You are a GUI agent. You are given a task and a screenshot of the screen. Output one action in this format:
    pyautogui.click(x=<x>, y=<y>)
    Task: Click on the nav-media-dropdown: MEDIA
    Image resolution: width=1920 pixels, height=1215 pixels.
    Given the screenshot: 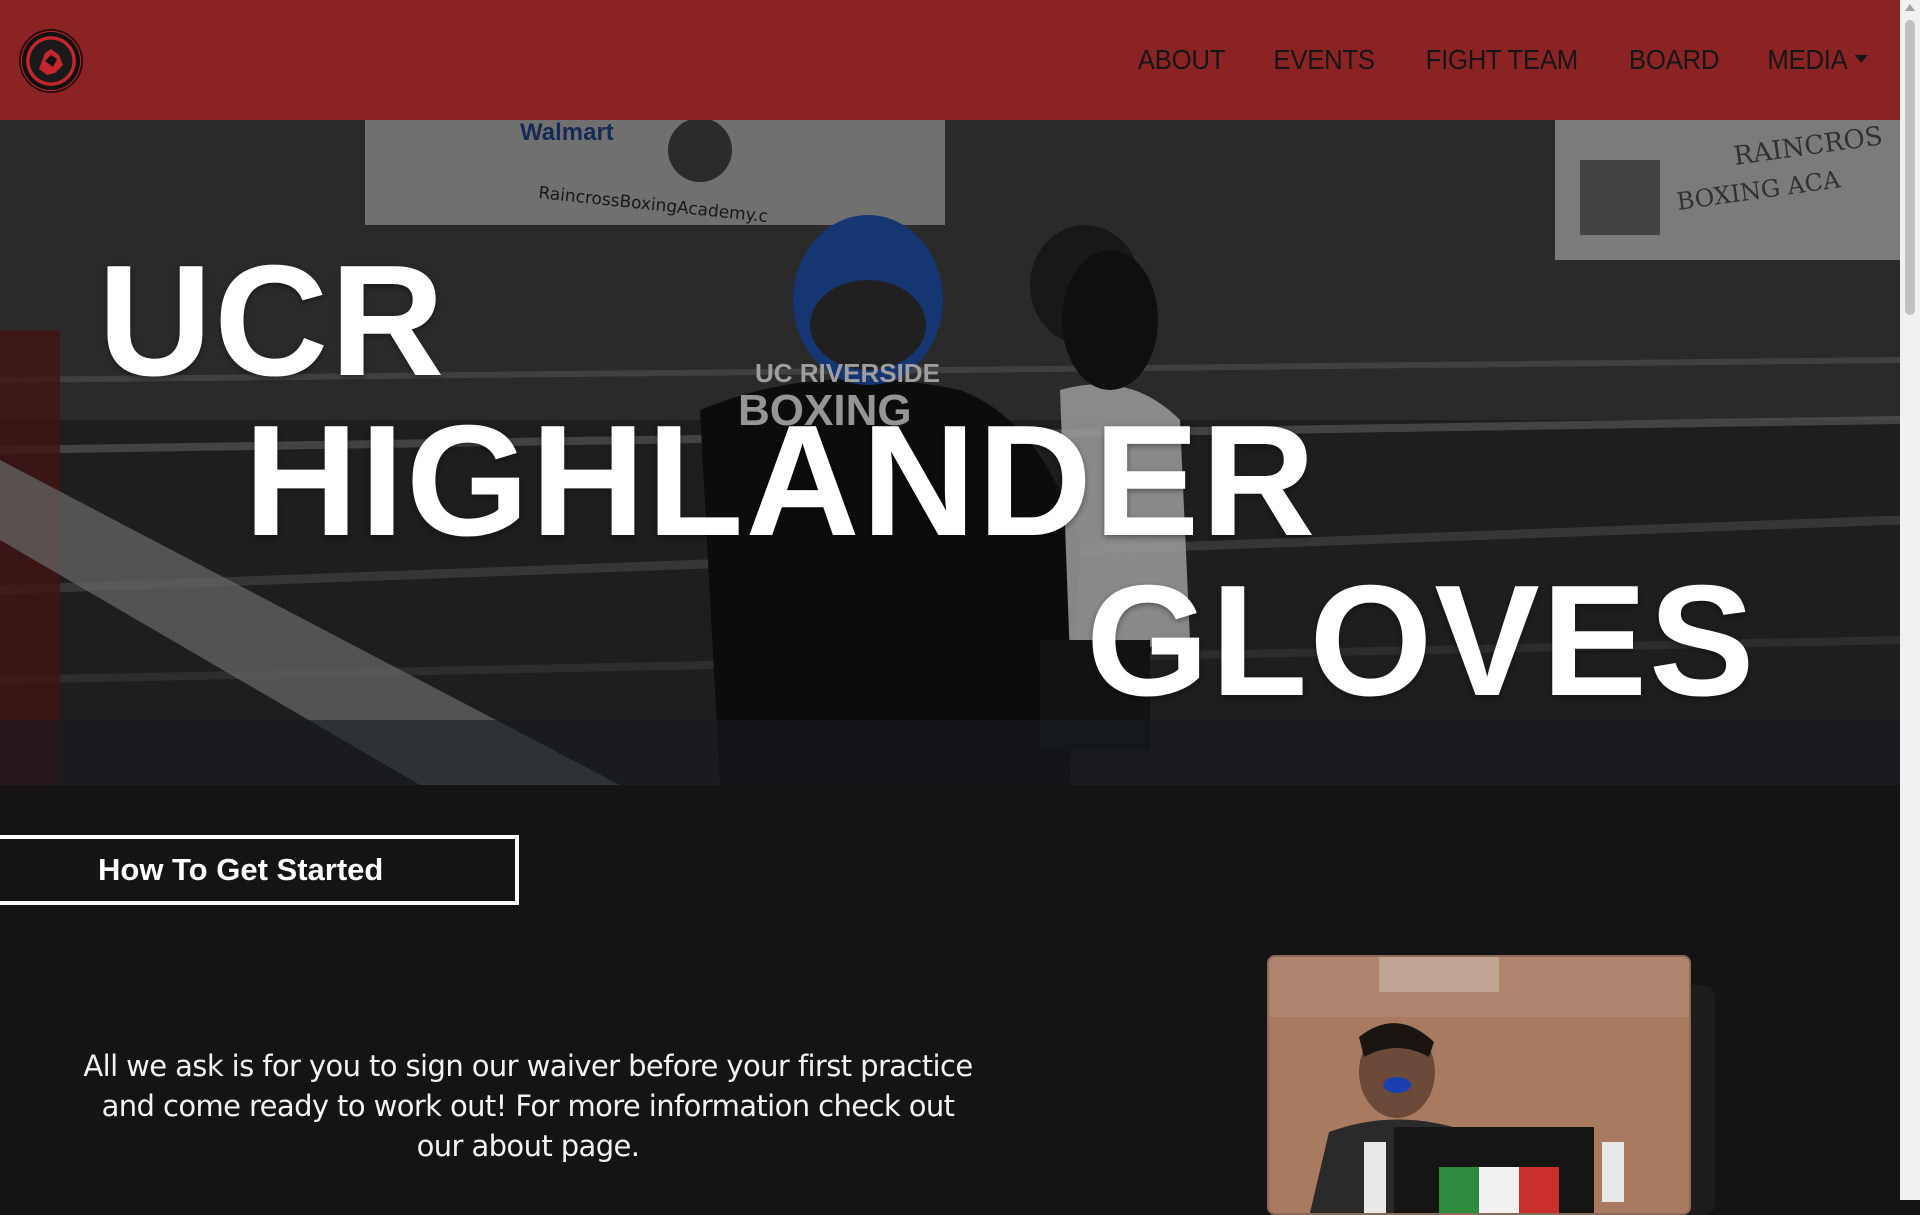 What is the action you would take?
    pyautogui.click(x=1817, y=60)
    